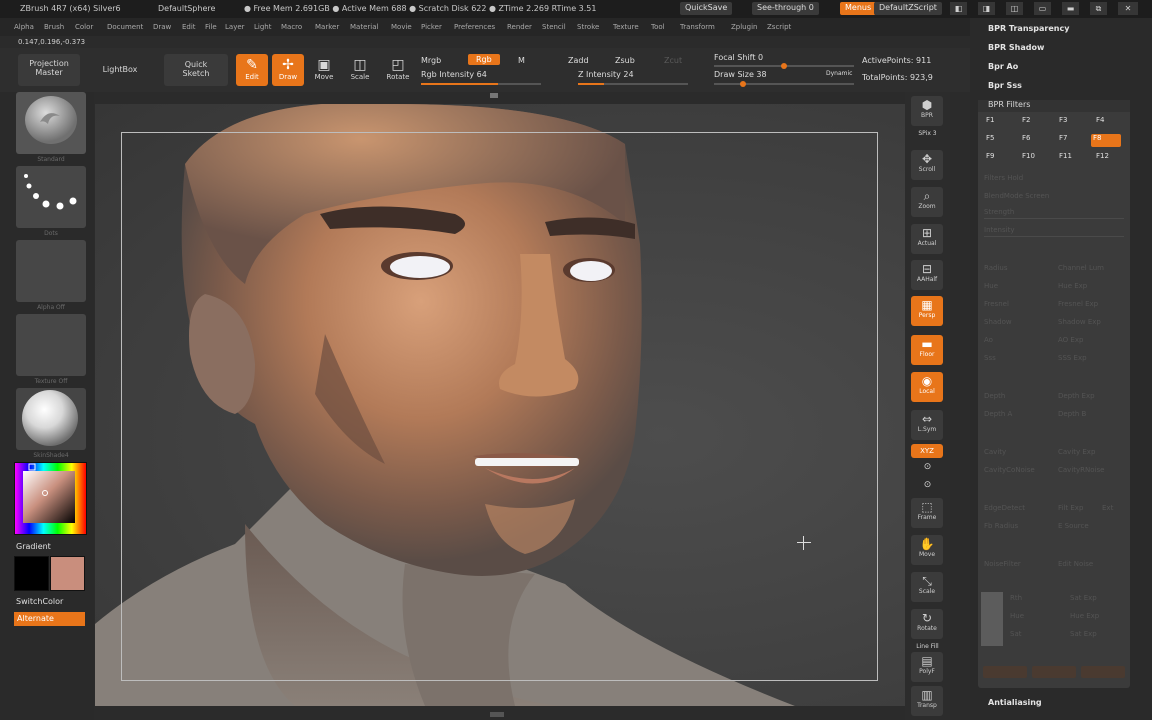  Describe the element at coordinates (1083, 598) in the screenshot. I see `sat-exp-param-a: Sat Exp` at that location.